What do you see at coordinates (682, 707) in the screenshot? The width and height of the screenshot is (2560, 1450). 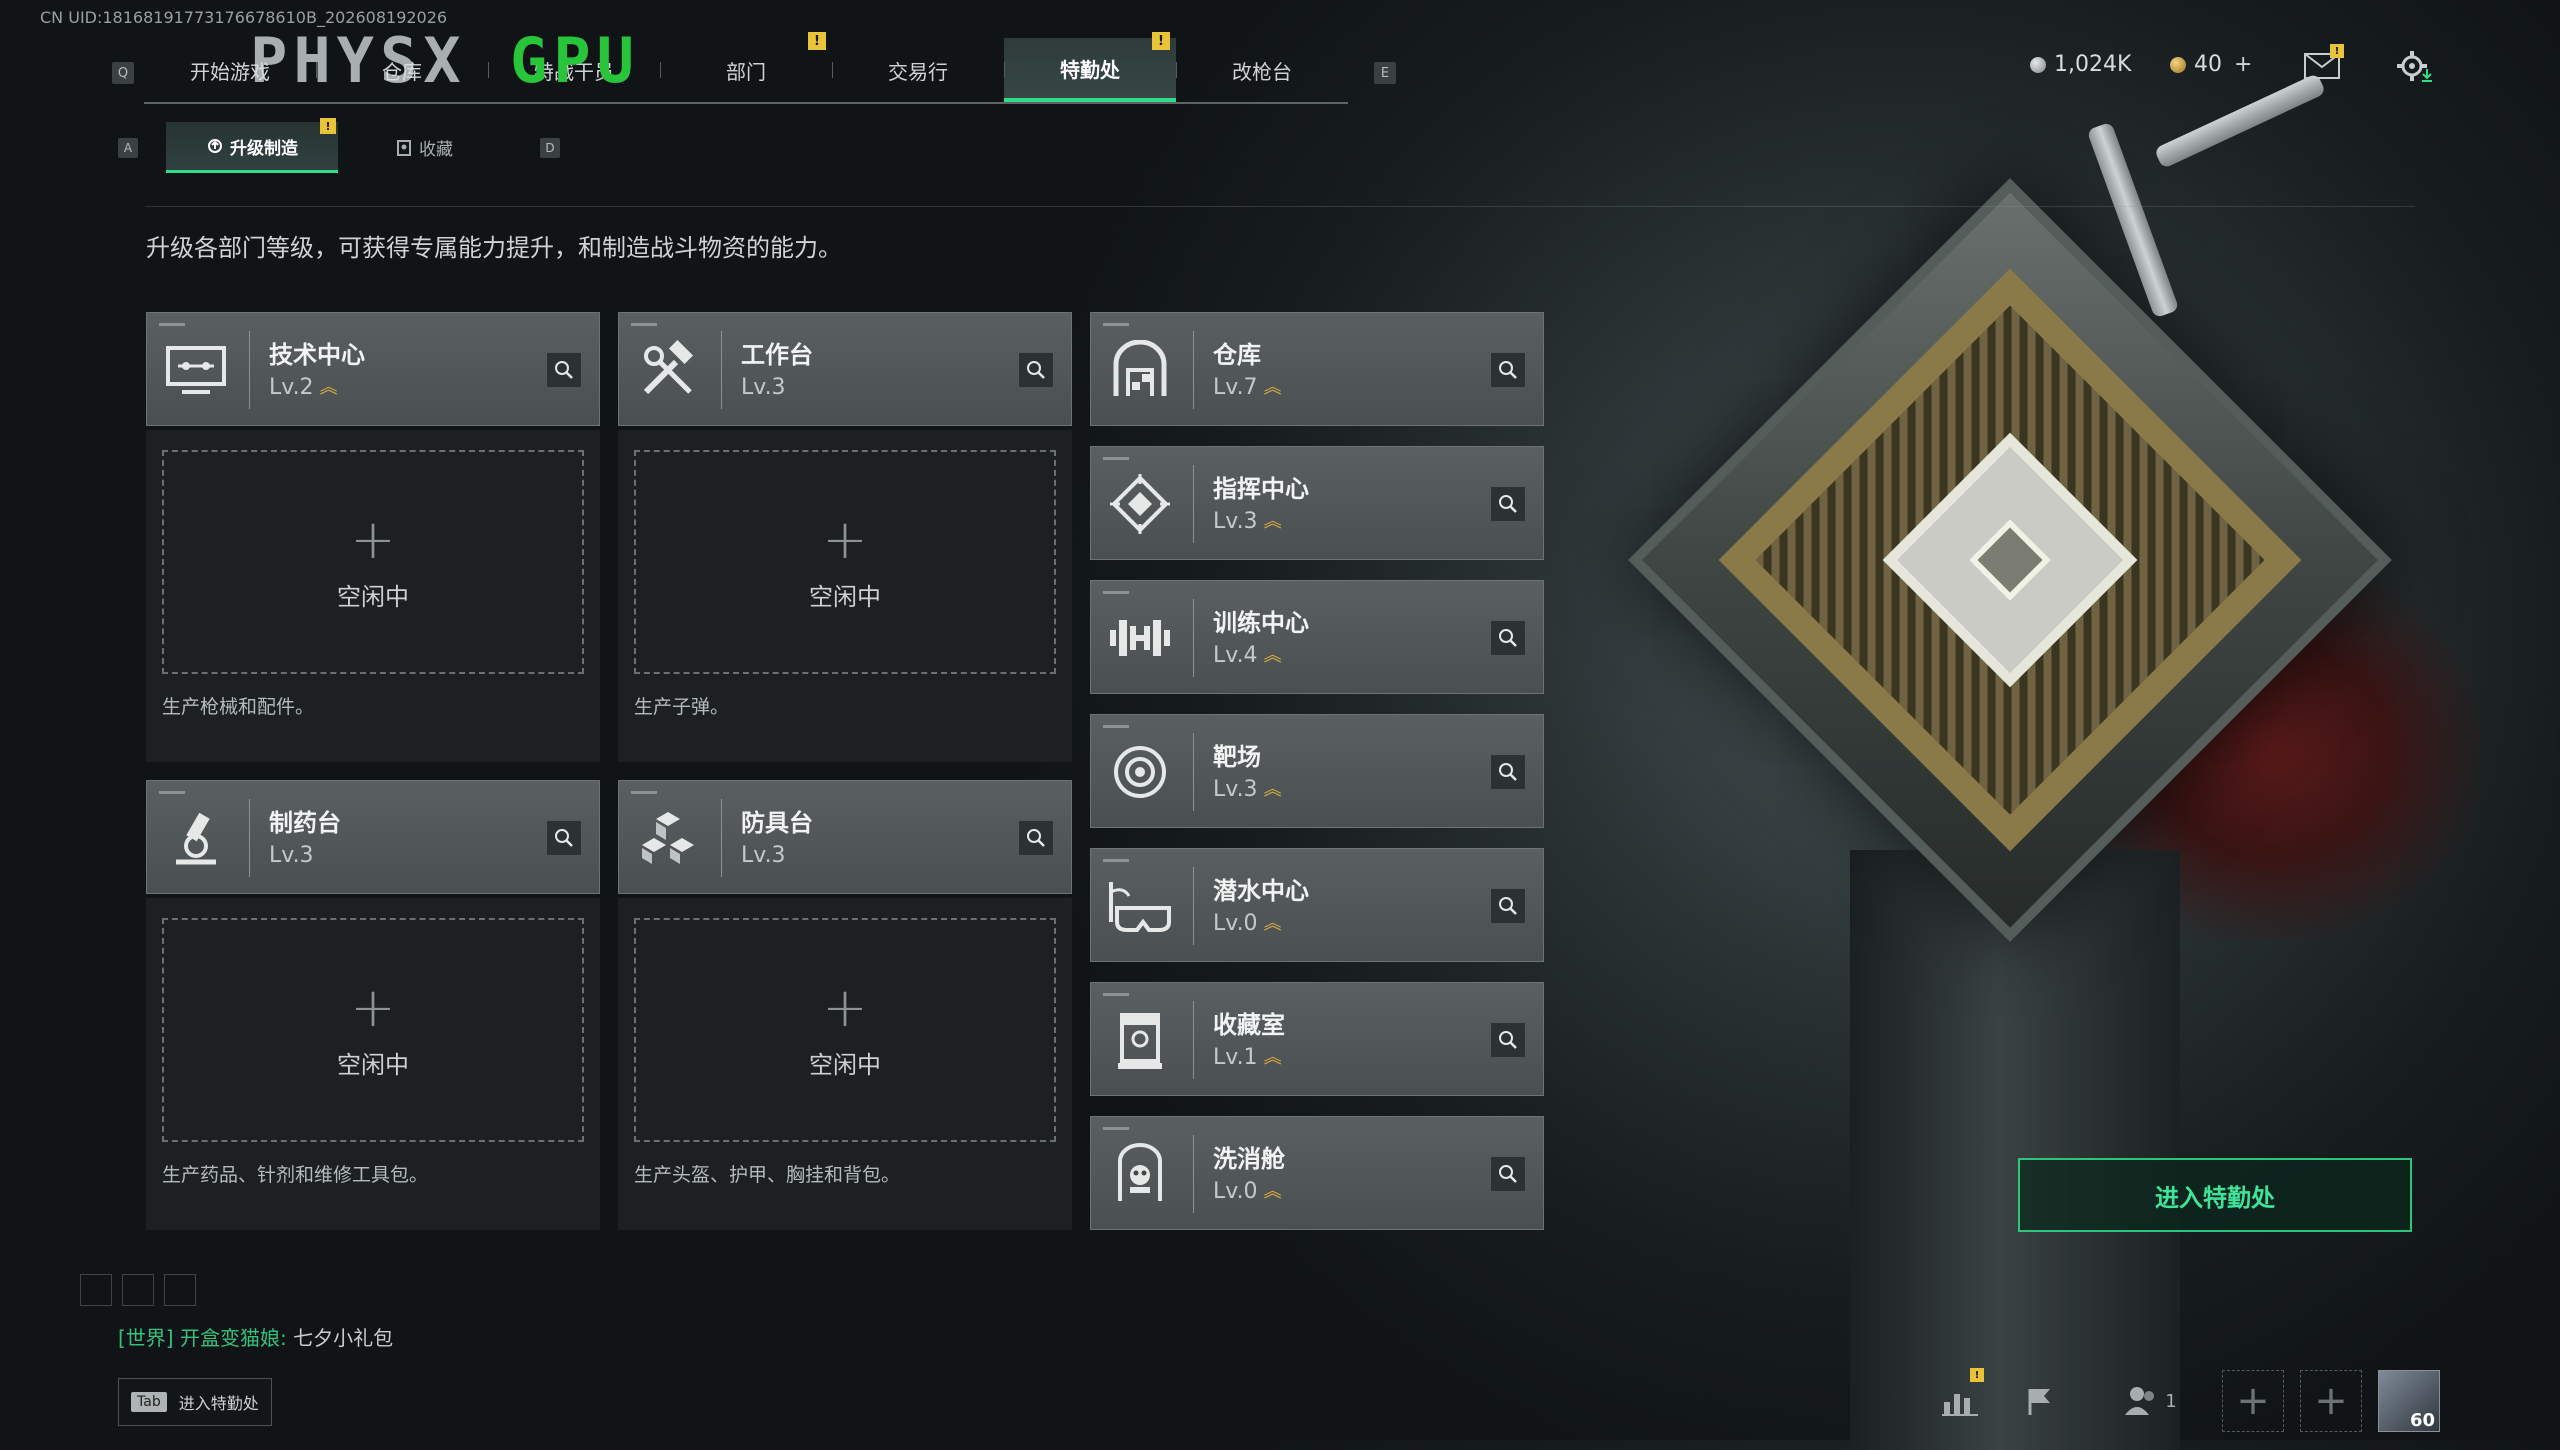 I see `facility-note: 生产子弹。` at bounding box center [682, 707].